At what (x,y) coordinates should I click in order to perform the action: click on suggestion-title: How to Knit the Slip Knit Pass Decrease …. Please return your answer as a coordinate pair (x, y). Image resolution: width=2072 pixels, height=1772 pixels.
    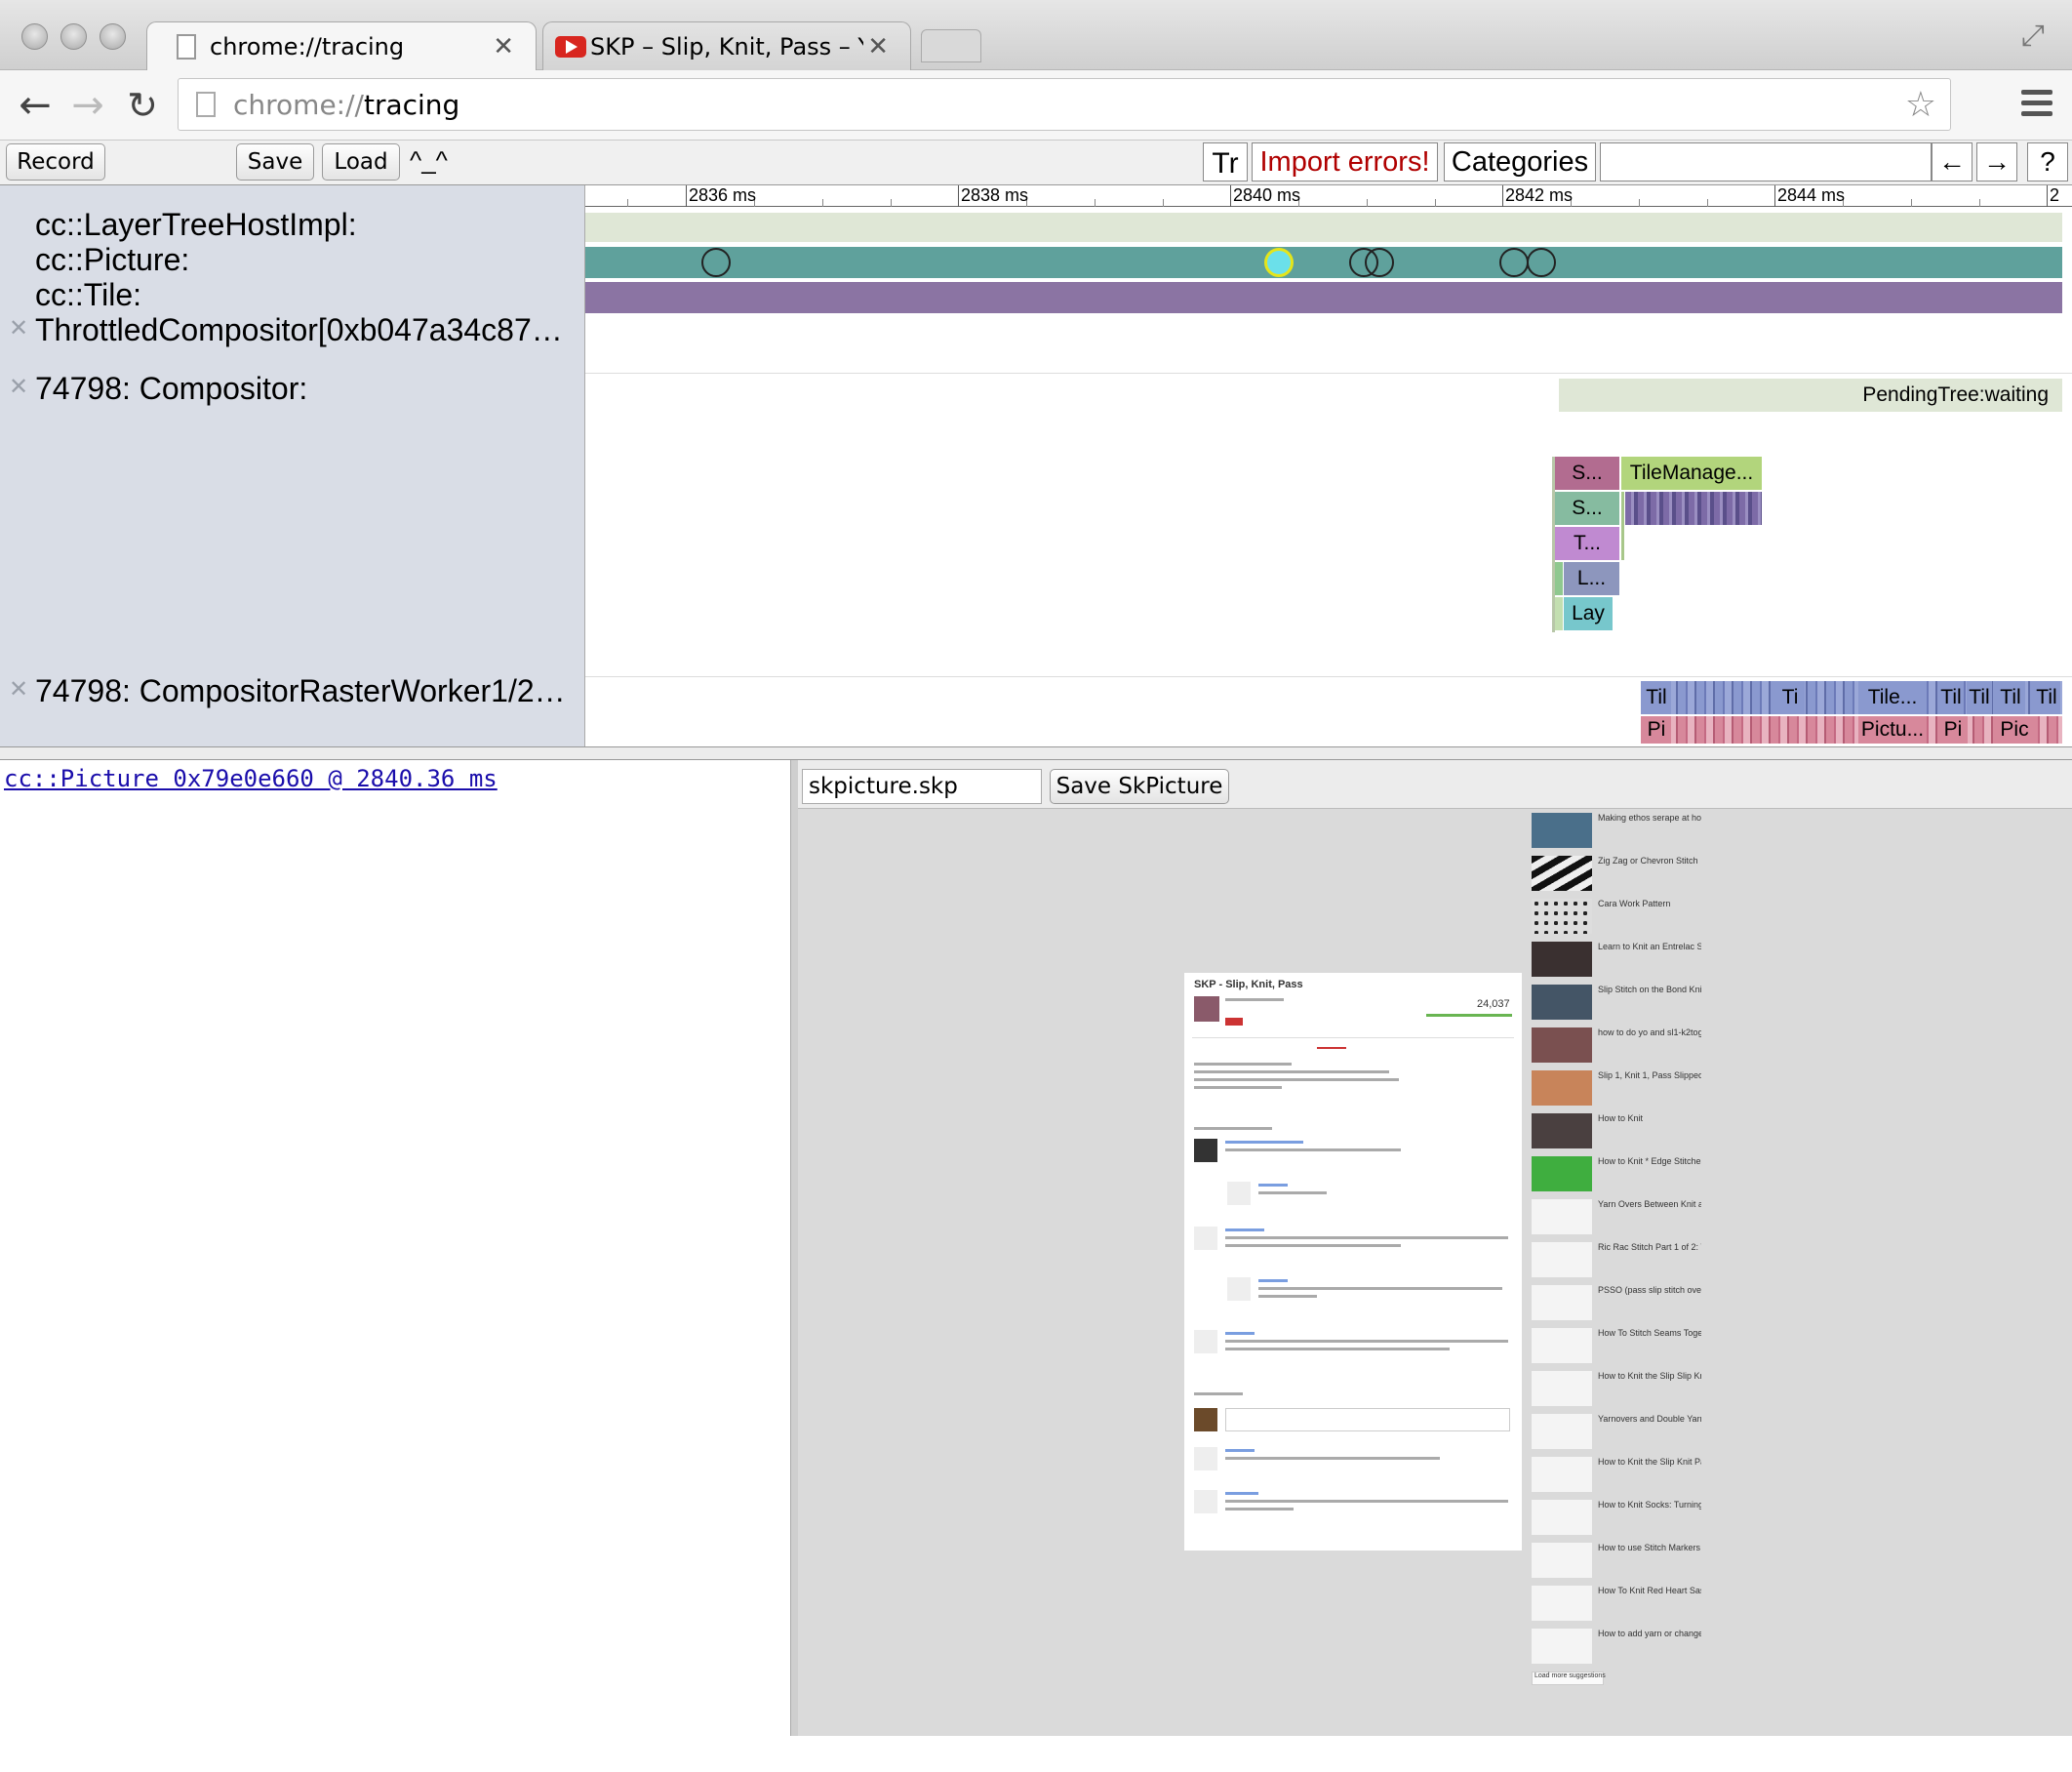
    Looking at the image, I should click on (1649, 1462).